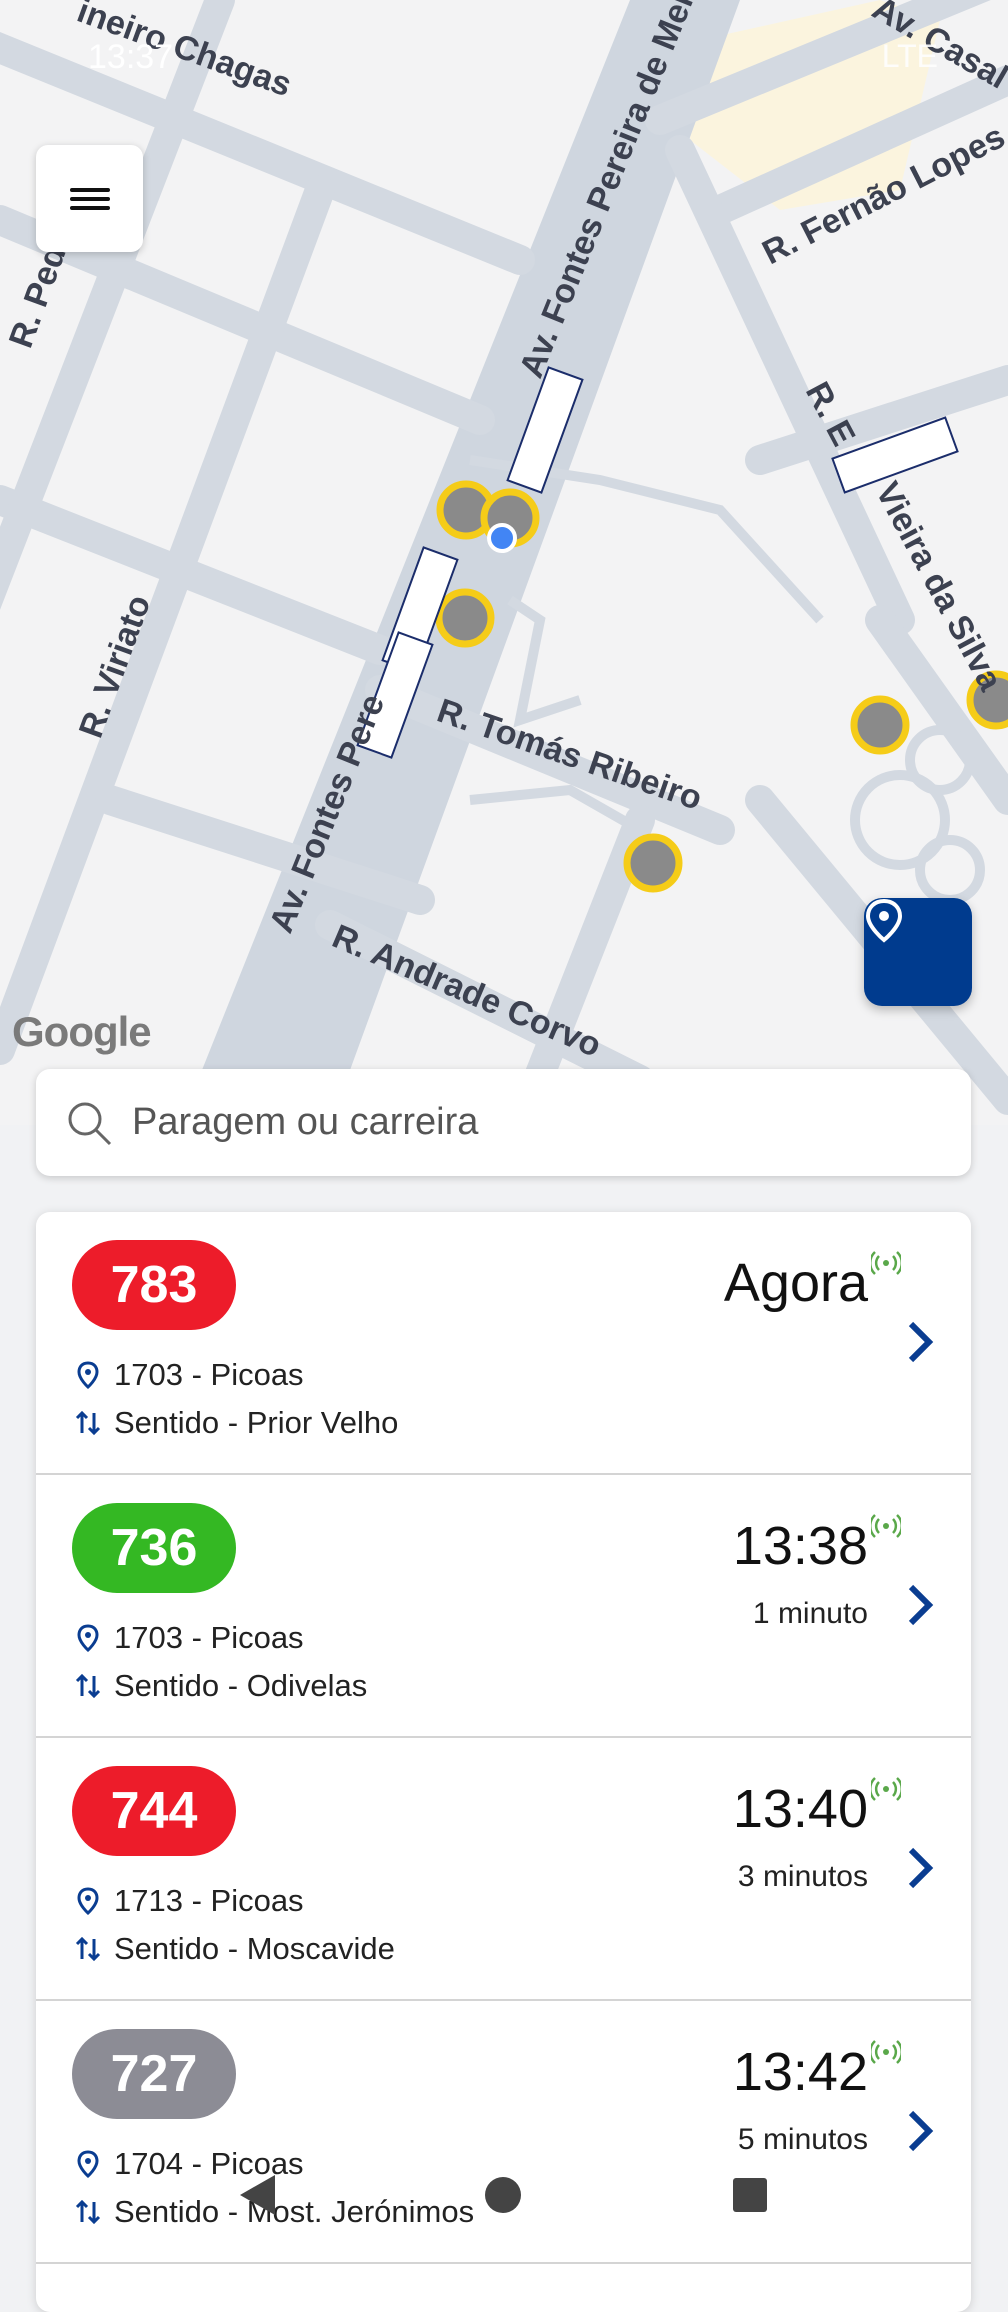 This screenshot has height=2312, width=1008. I want to click on direction-info: Sentido - Odivelas, so click(219, 1686).